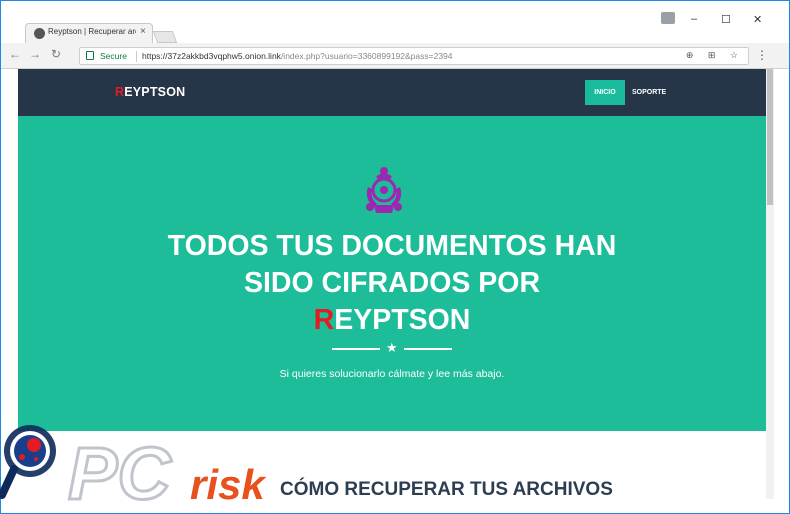  Describe the element at coordinates (324, 320) in the screenshot. I see `headline-brand-r: R` at that location.